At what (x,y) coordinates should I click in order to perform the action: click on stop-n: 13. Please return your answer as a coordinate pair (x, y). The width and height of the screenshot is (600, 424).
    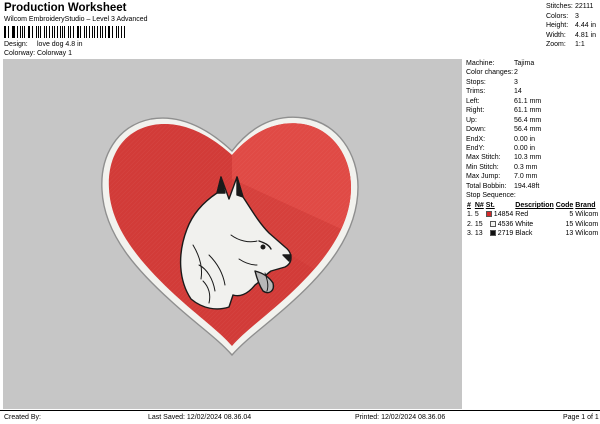
    Looking at the image, I should click on (478, 233).